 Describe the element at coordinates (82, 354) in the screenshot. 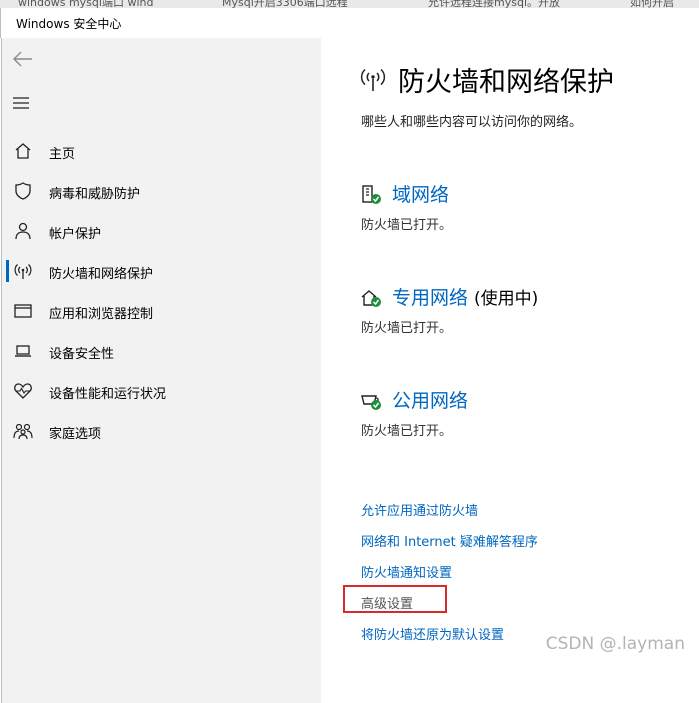

I see `sidebar-item-label: 设备安全性` at that location.